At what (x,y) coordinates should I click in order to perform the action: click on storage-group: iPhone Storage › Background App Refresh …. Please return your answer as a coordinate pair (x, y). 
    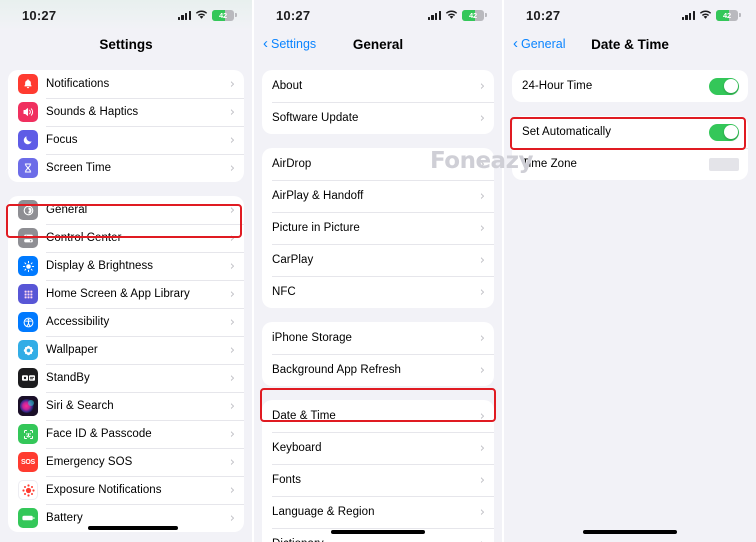
    Looking at the image, I should click on (378, 354).